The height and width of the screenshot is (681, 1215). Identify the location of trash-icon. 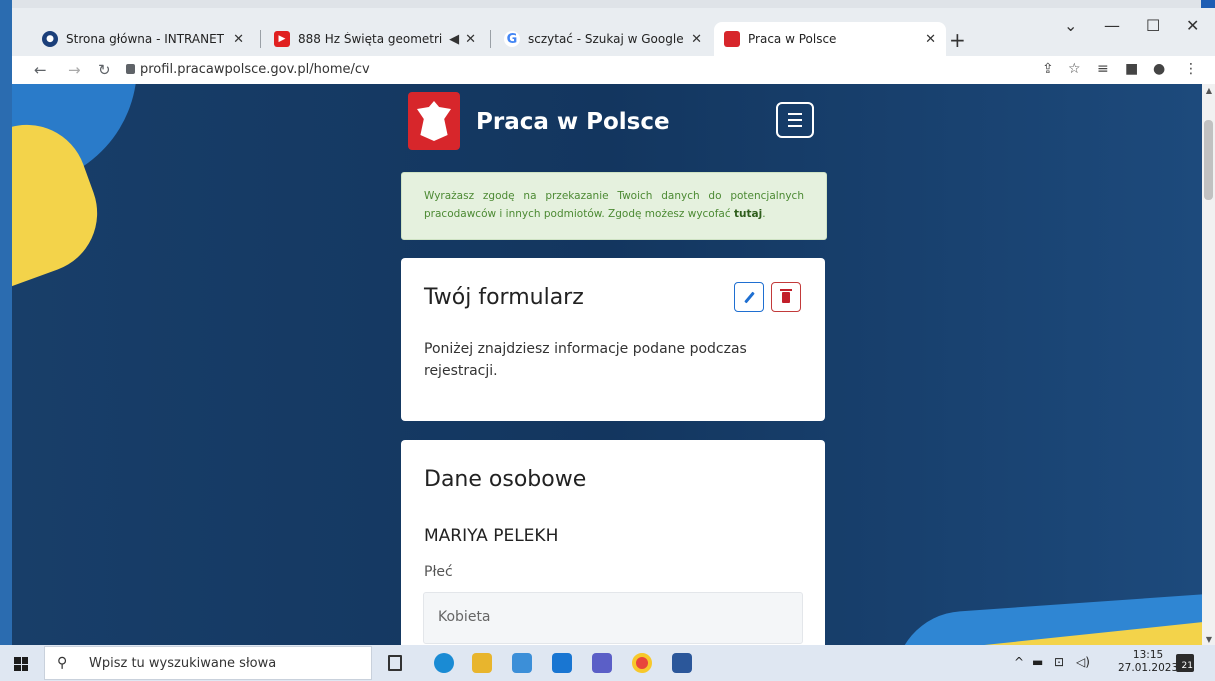
(786, 295).